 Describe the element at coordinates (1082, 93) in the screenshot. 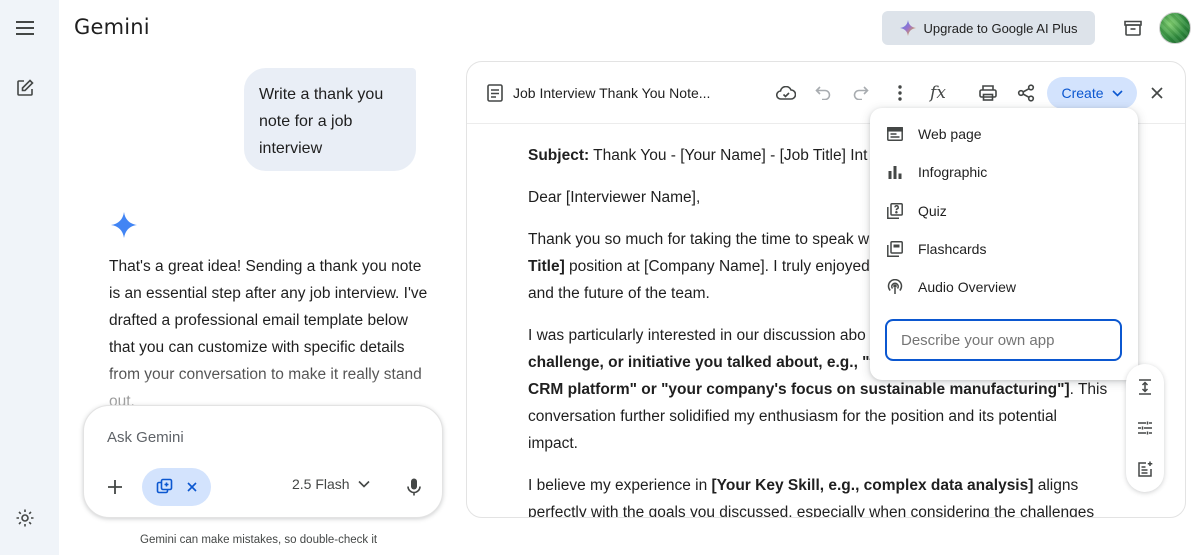

I see `create-label: Create` at that location.